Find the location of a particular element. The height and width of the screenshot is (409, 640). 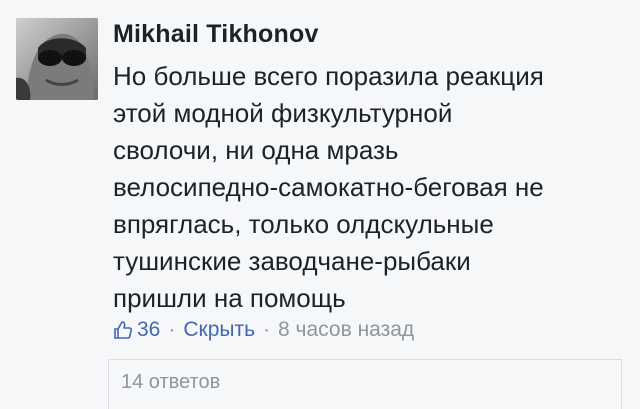

like-count: 36 is located at coordinates (149, 329).